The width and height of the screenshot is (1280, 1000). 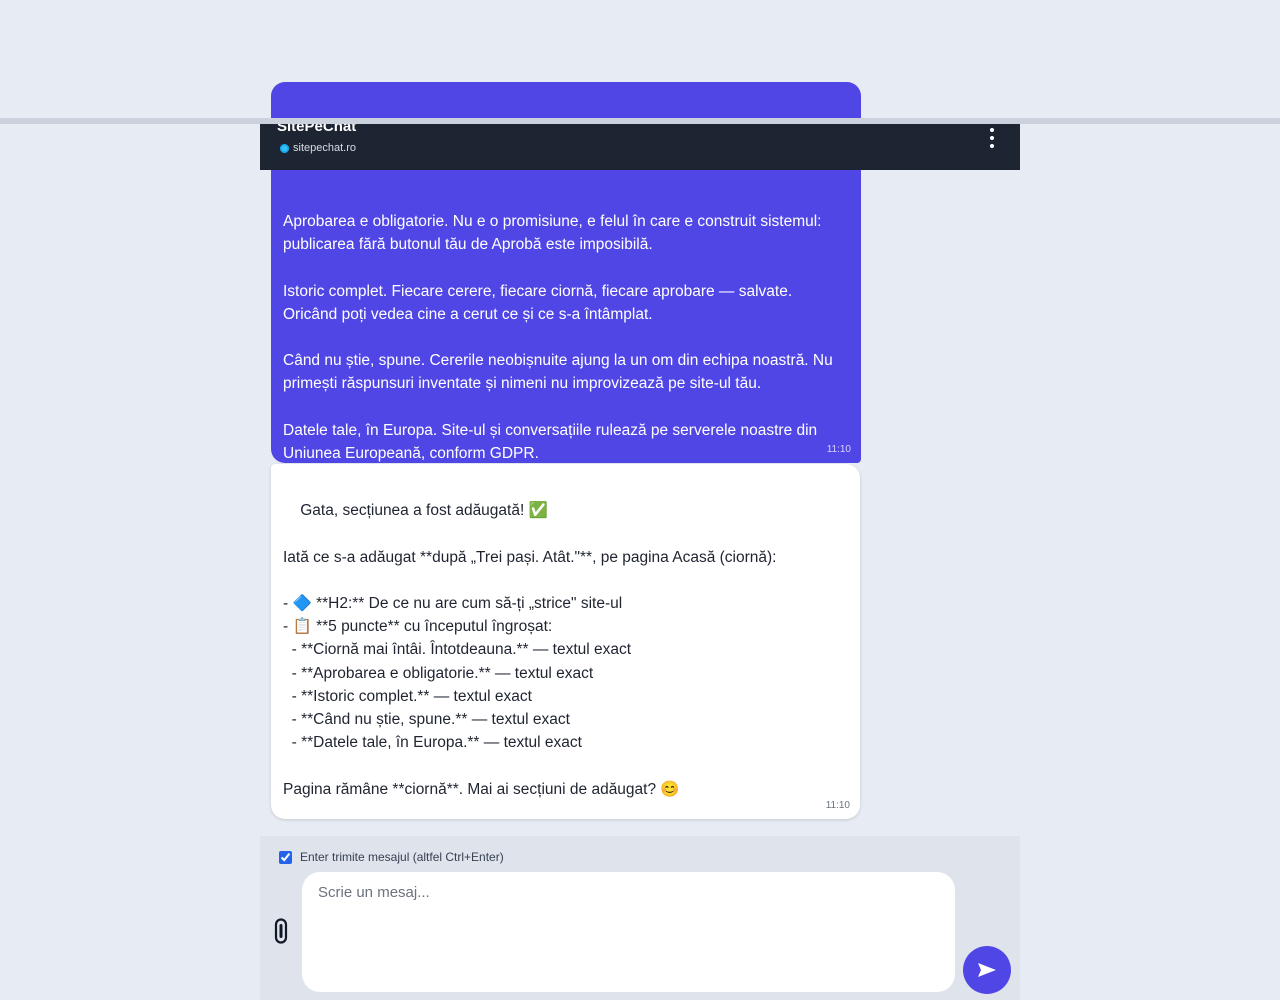 What do you see at coordinates (837, 805) in the screenshot?
I see `bot-message-time: 11:10` at bounding box center [837, 805].